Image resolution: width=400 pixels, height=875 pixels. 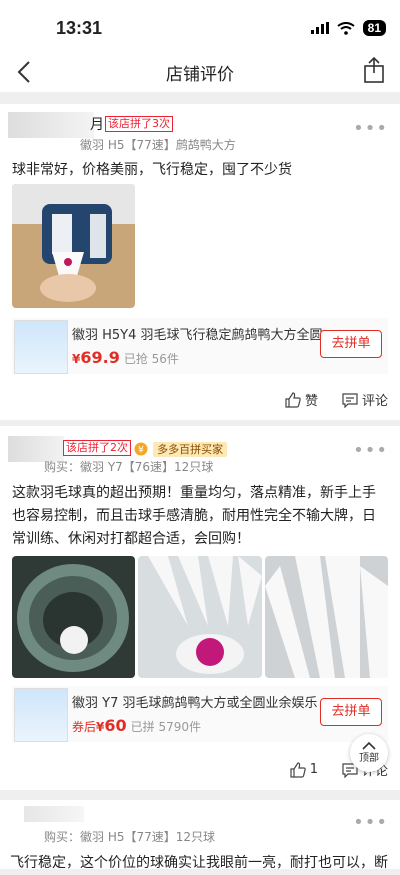 What do you see at coordinates (374, 401) in the screenshot?
I see `comment-label: 评论` at bounding box center [374, 401].